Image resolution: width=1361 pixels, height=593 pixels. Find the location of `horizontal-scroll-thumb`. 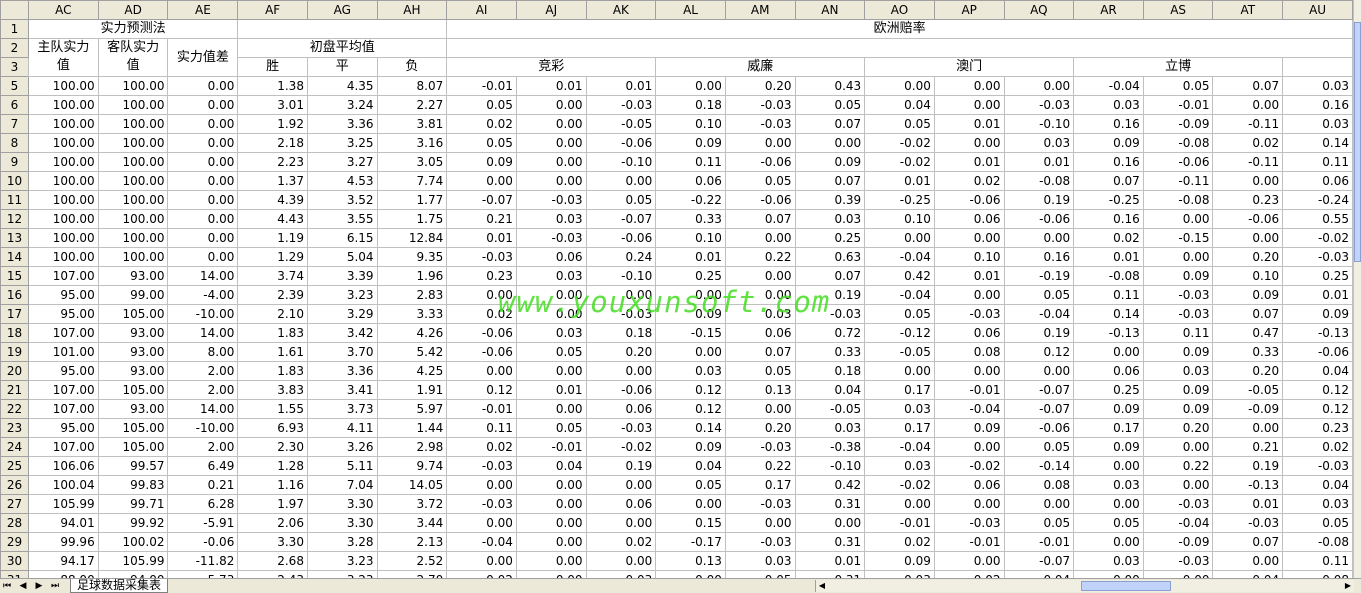

horizontal-scroll-thumb is located at coordinates (1126, 586).